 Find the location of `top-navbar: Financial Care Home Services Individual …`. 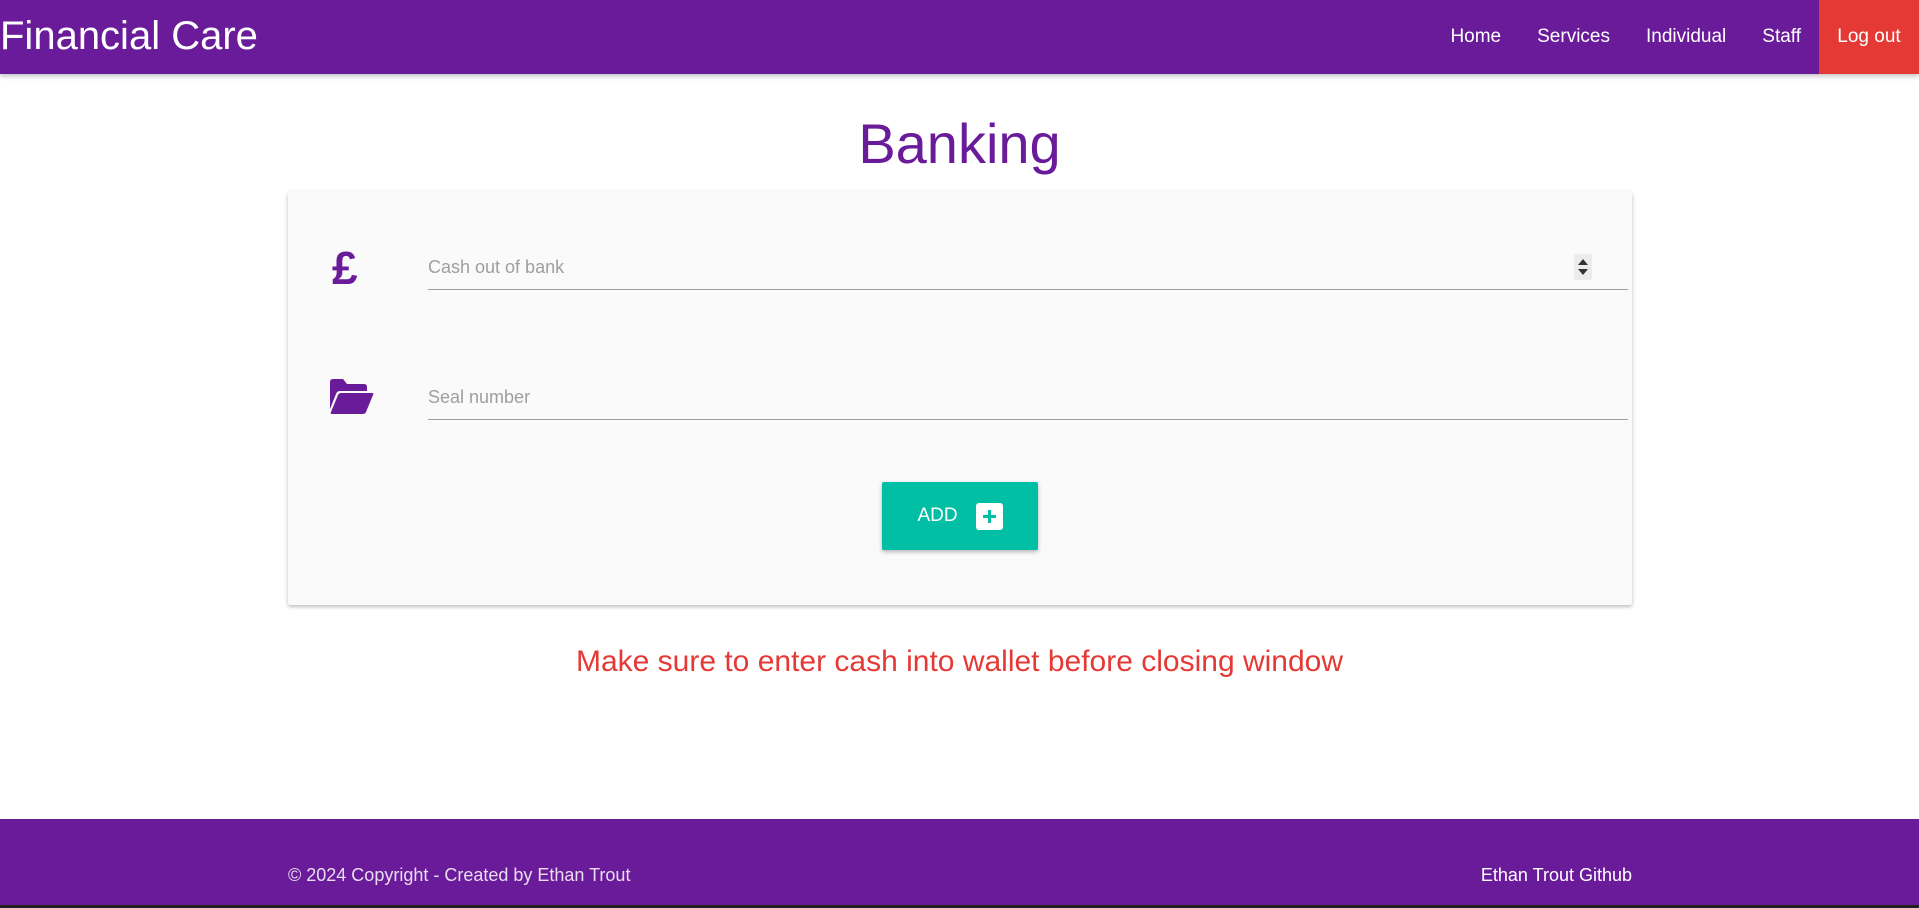

top-navbar: Financial Care Home Services Individual … is located at coordinates (959, 37).